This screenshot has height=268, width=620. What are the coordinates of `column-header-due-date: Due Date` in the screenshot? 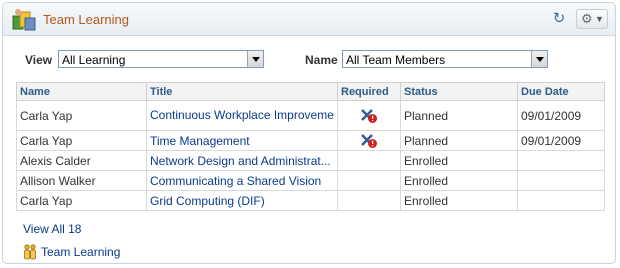 It's located at (561, 91).